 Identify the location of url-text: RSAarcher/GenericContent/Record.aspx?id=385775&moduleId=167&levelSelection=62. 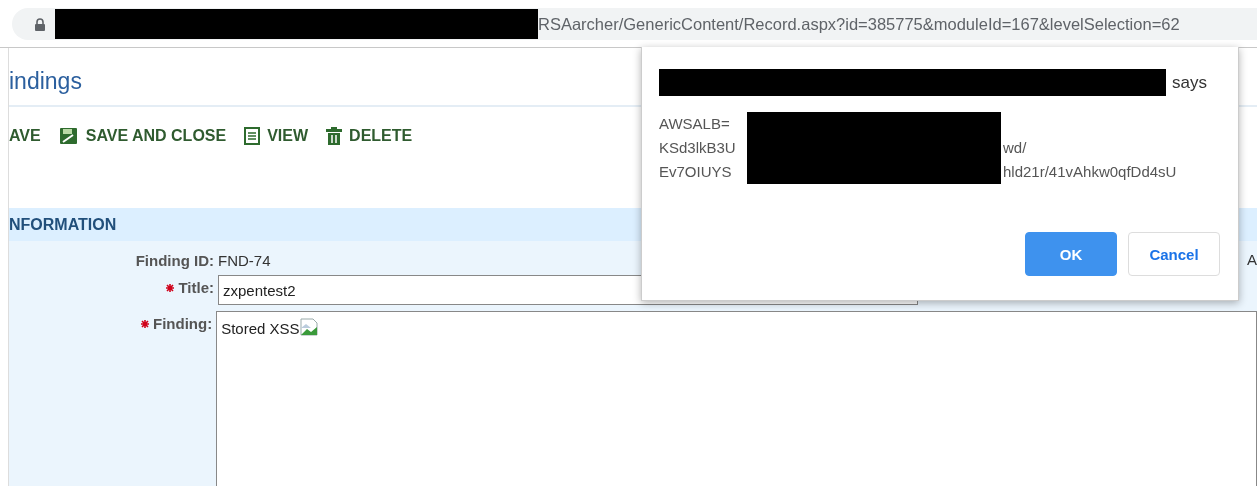
(859, 24).